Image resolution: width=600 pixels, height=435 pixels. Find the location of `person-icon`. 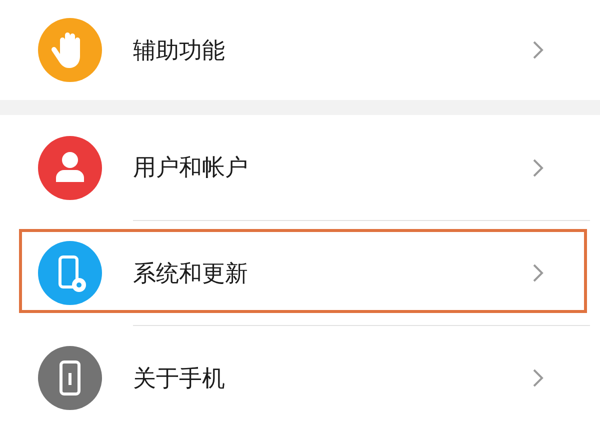

person-icon is located at coordinates (70, 168).